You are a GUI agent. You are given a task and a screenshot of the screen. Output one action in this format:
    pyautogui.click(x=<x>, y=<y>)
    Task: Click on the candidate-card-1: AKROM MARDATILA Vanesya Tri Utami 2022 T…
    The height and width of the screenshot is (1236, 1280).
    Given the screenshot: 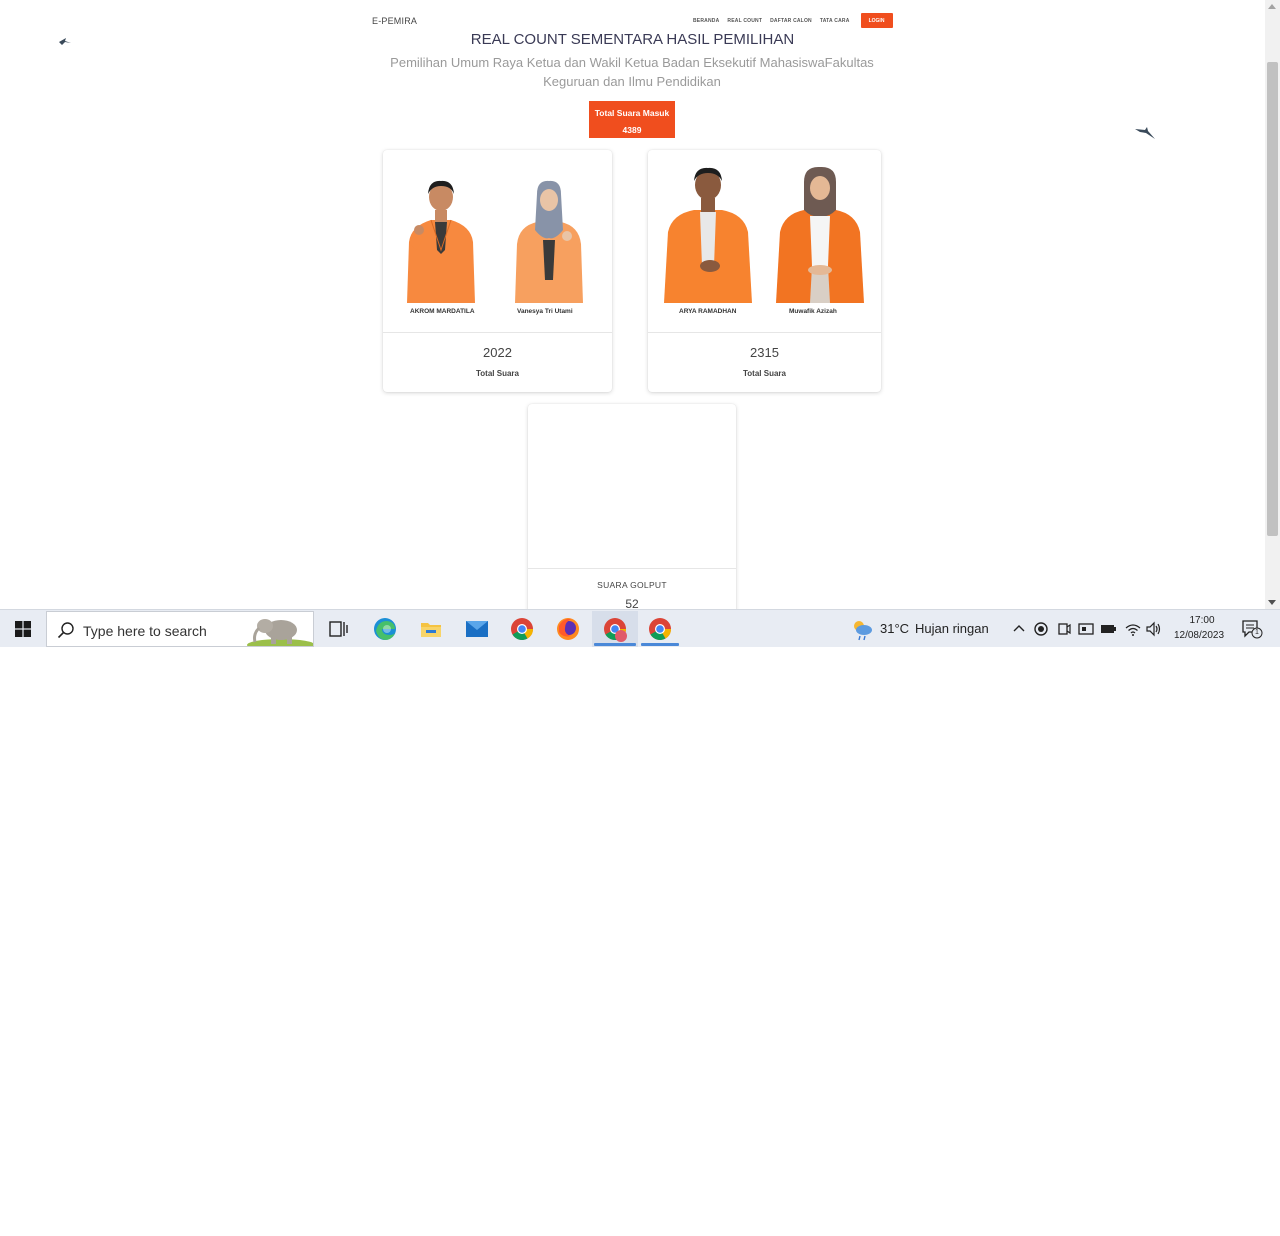 What is the action you would take?
    pyautogui.click(x=497, y=271)
    